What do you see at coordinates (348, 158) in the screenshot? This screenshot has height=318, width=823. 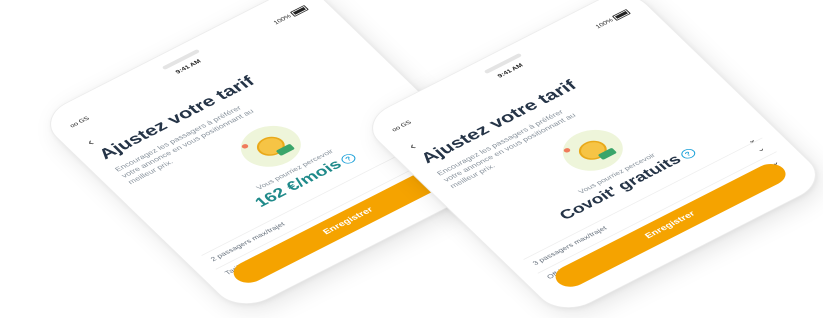 I see `info-icon: ?` at bounding box center [348, 158].